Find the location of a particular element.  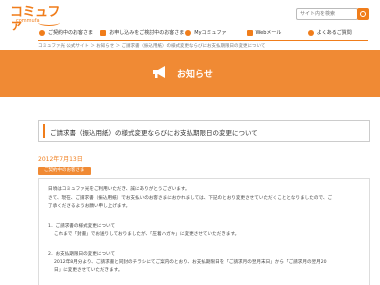

nav-label: よくあるご質問 is located at coordinates (334, 33).